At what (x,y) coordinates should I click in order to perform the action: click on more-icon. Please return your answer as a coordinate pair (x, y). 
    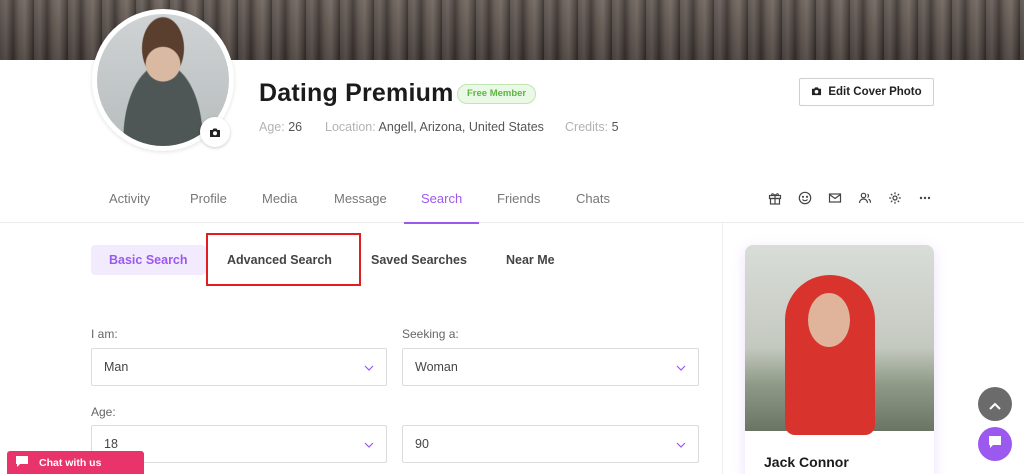
    Looking at the image, I should click on (925, 198).